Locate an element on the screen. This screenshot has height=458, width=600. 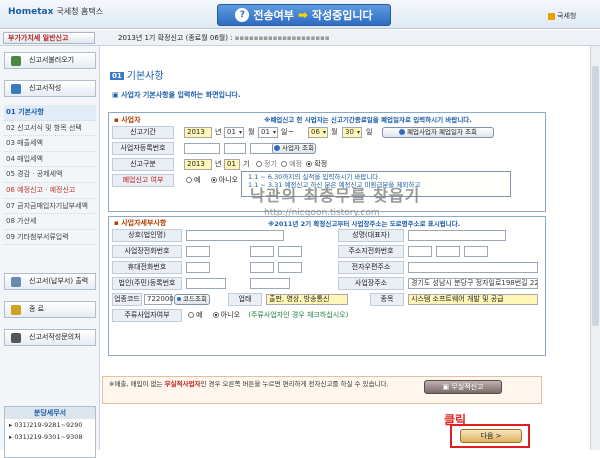
page-title: 01 기본사항 is located at coordinates (137, 76).